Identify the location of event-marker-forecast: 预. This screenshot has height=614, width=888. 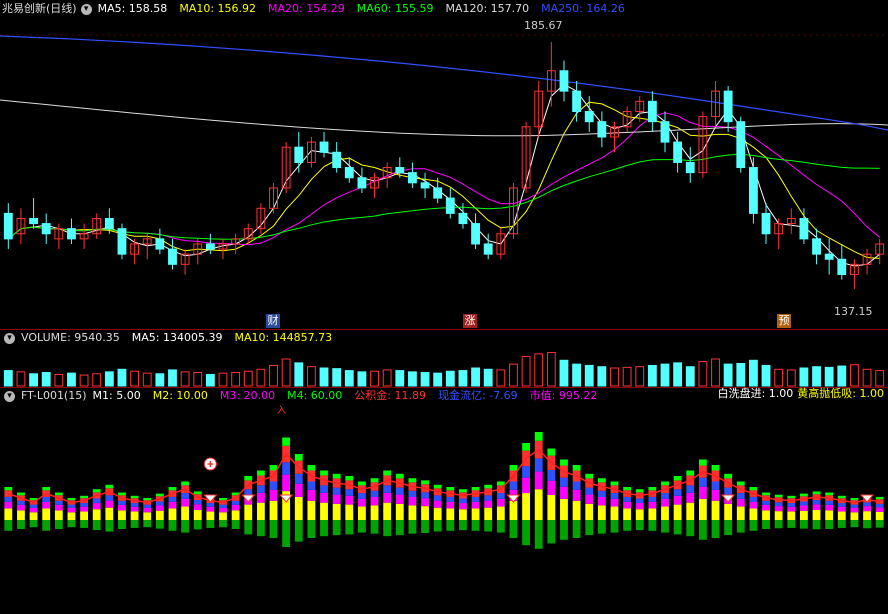
(784, 321).